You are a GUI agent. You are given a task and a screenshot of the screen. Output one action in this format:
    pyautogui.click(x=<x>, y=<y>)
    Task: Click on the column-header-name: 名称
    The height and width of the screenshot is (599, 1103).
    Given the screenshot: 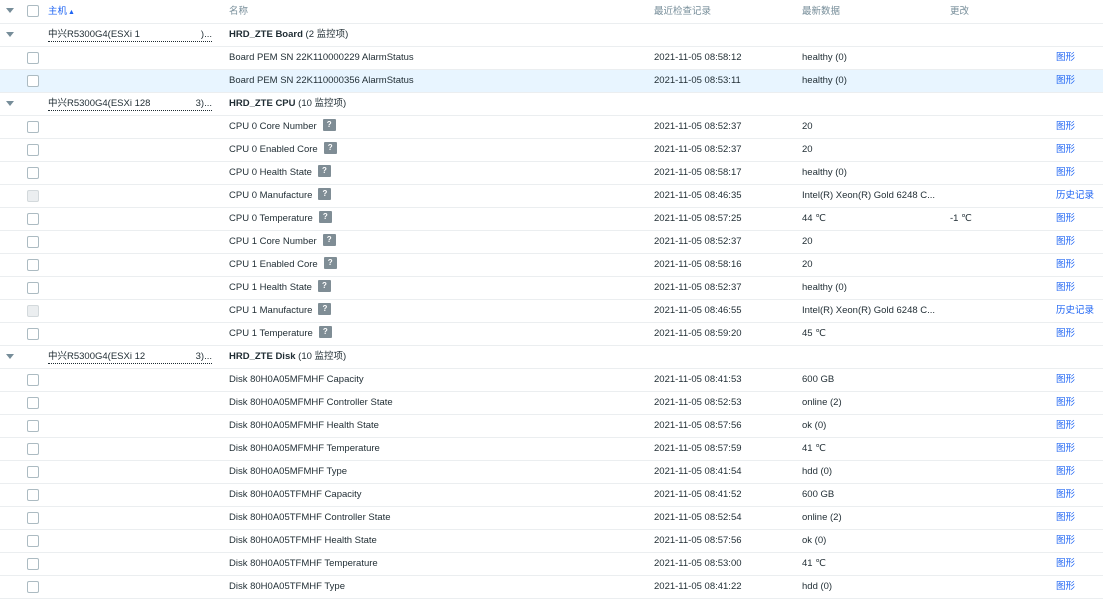 What is the action you would take?
    pyautogui.click(x=238, y=11)
    